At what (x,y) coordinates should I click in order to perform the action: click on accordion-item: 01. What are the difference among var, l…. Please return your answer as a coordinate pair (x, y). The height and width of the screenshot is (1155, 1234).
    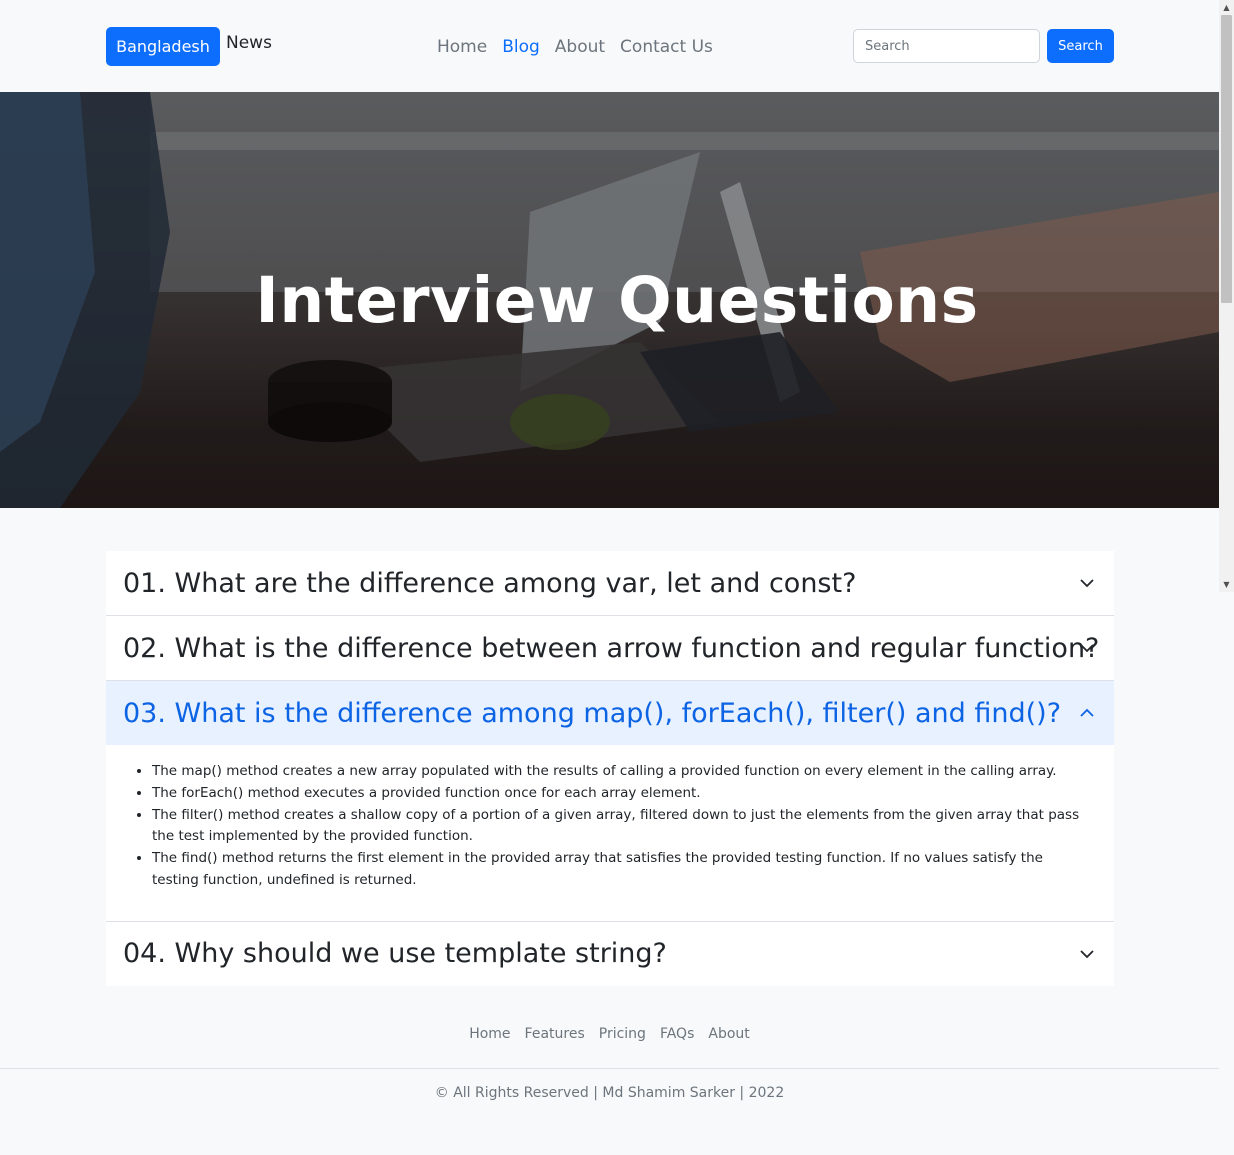
    Looking at the image, I should click on (610, 583).